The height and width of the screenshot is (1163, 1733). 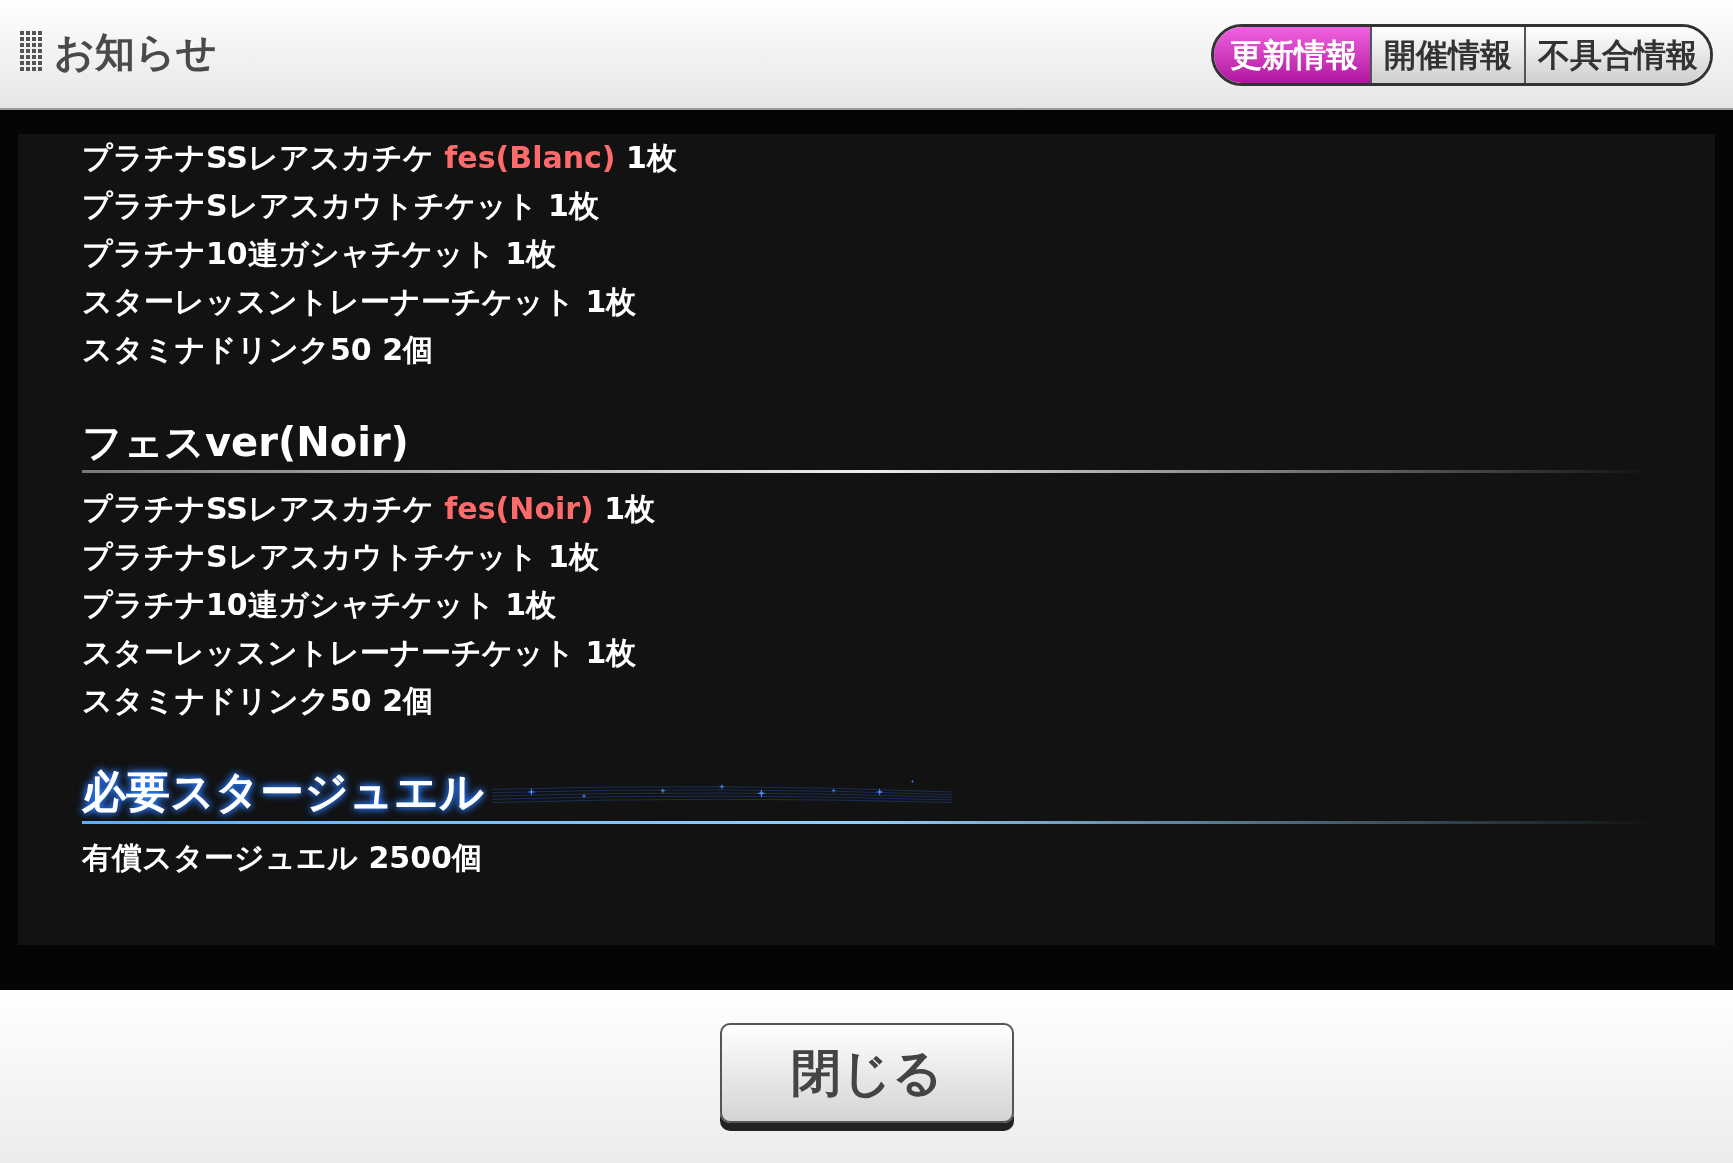 What do you see at coordinates (135, 52) in the screenshot?
I see `window-title: お知らせ` at bounding box center [135, 52].